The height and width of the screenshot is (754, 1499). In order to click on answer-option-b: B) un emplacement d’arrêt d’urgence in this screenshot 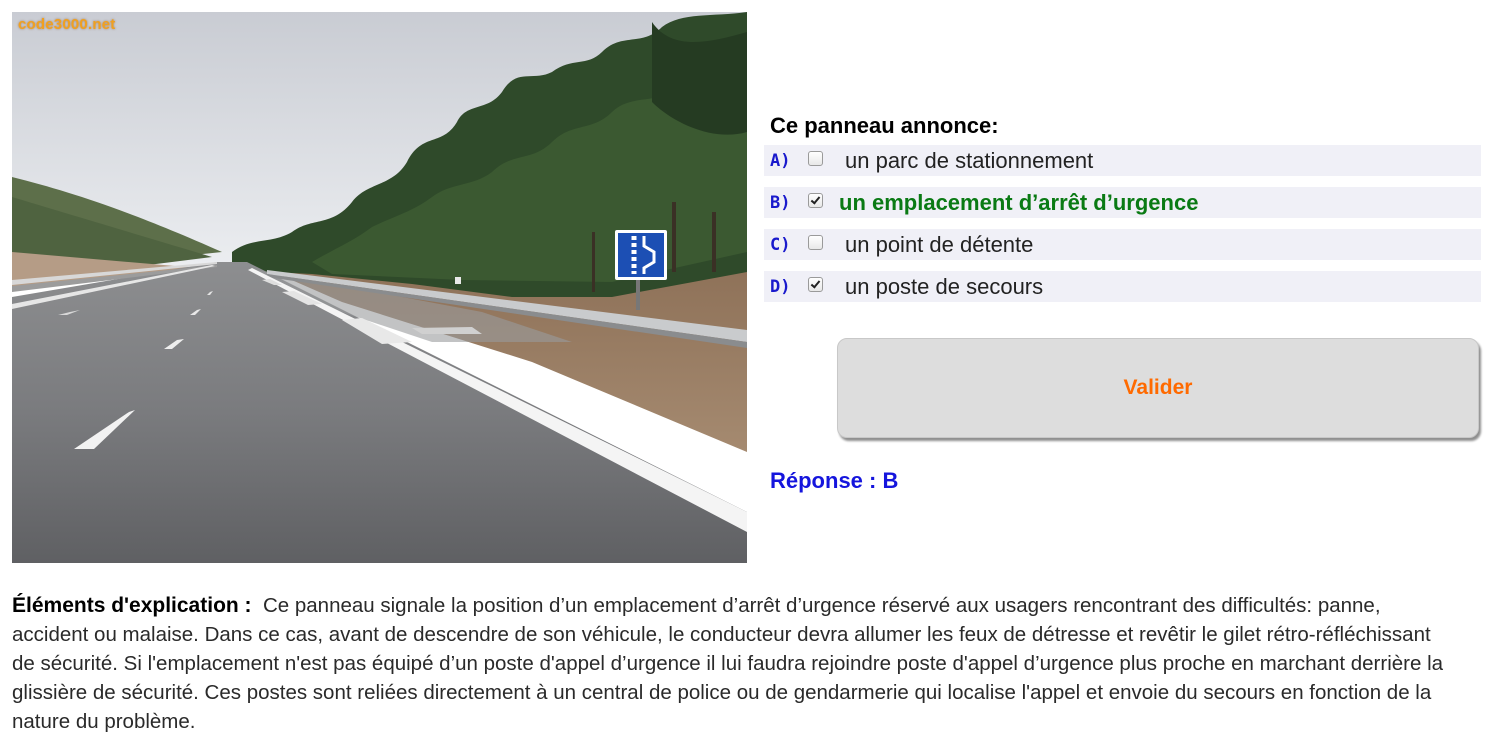, I will do `click(1122, 202)`.